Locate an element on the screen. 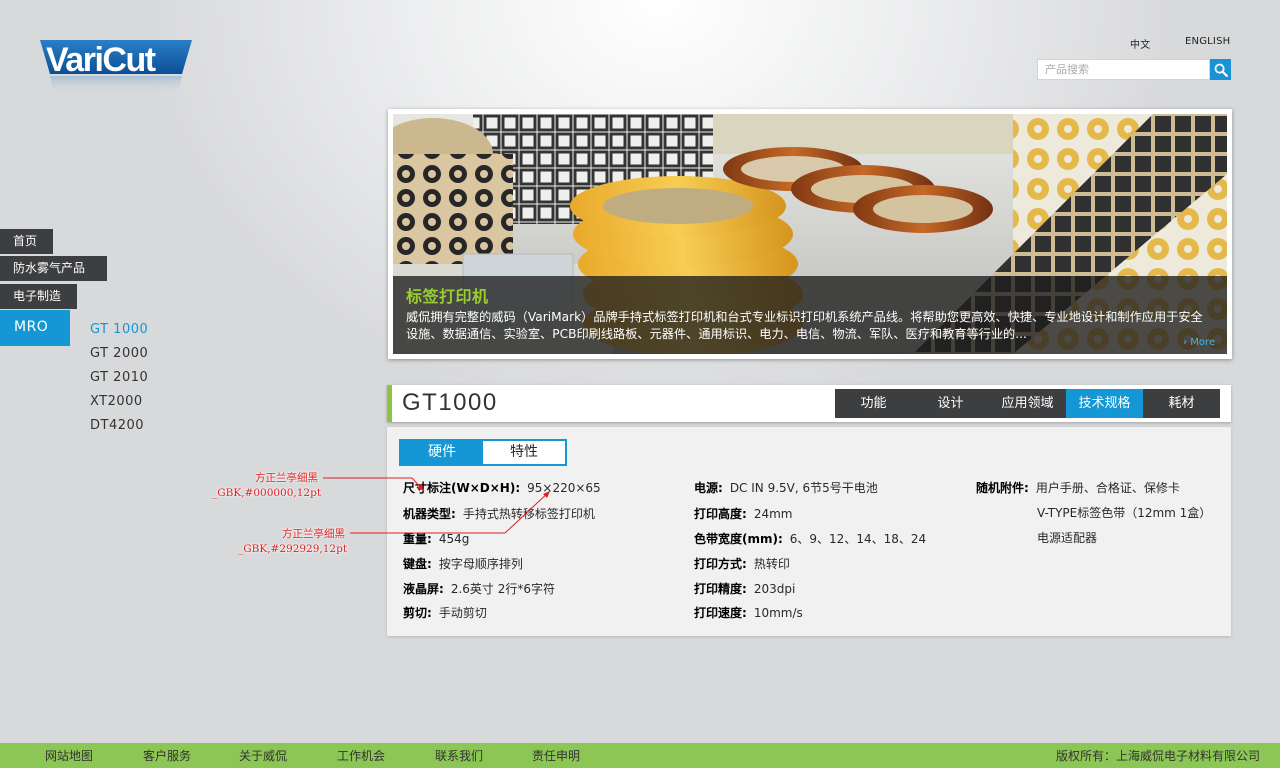 Image resolution: width=1280 pixels, height=768 pixels. footer-link-disclaimer: 责任申明 is located at coordinates (556, 755).